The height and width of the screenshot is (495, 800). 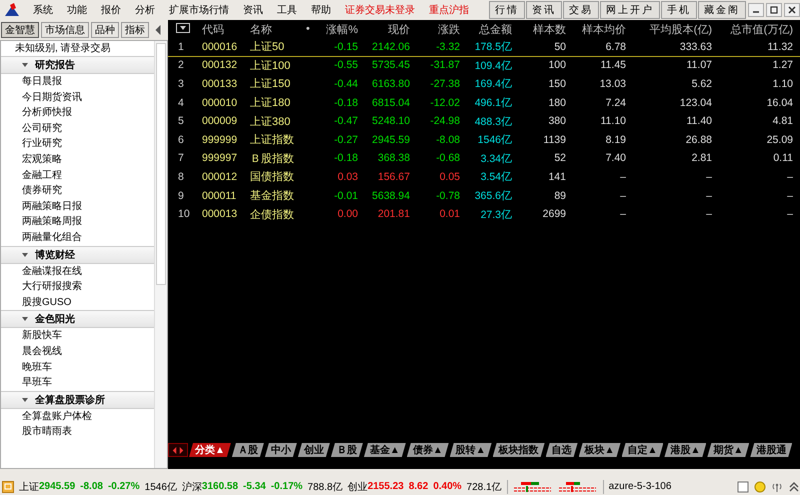 I want to click on toolbar-button: 行情, so click(x=507, y=10).